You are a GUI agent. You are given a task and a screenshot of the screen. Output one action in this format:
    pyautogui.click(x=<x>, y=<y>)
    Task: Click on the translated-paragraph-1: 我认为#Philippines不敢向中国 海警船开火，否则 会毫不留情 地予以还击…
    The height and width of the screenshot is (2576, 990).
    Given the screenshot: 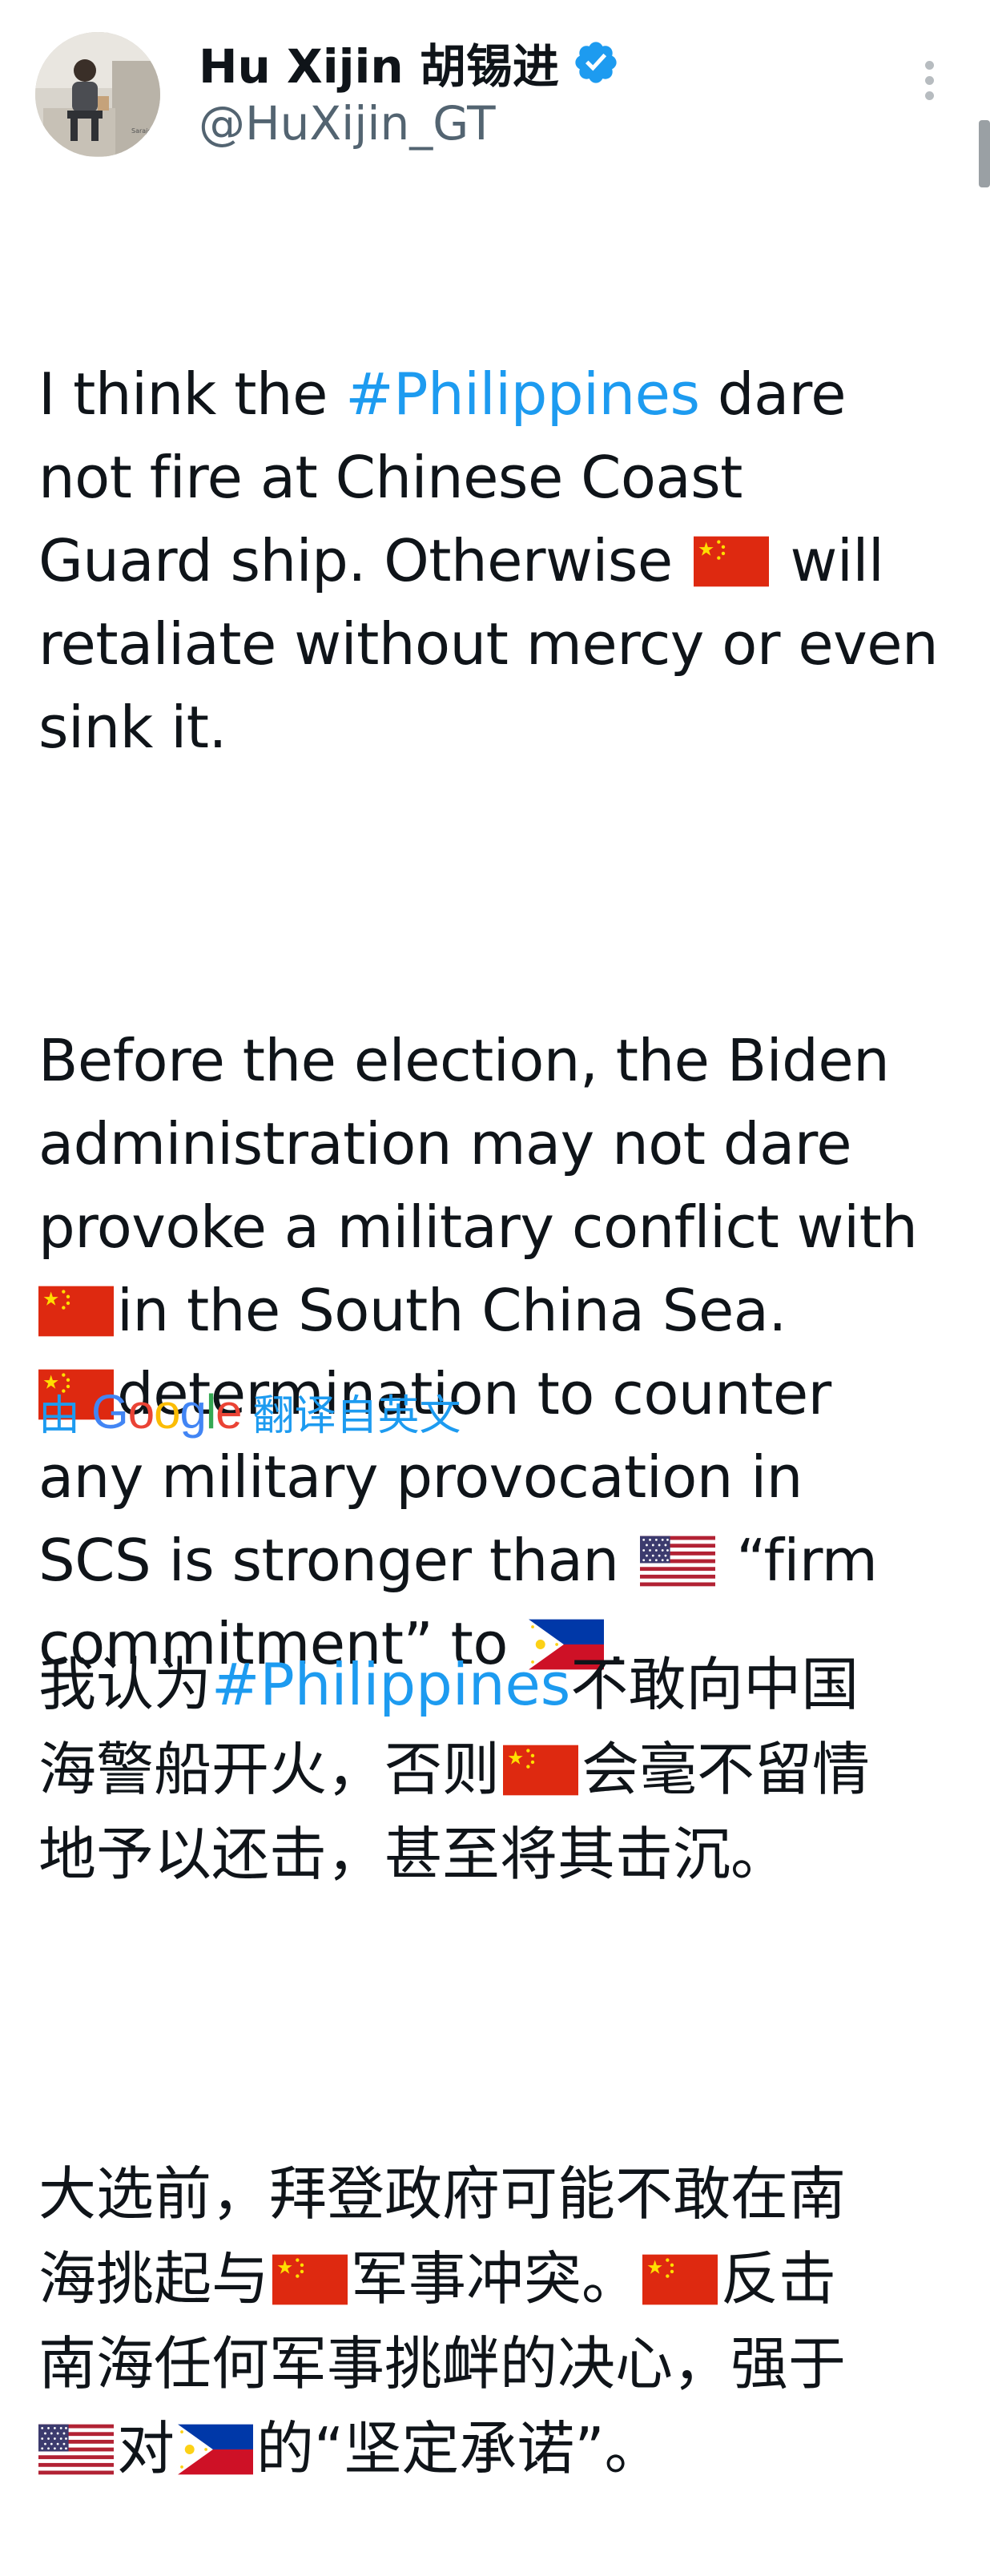 What is the action you would take?
    pyautogui.click(x=503, y=1770)
    